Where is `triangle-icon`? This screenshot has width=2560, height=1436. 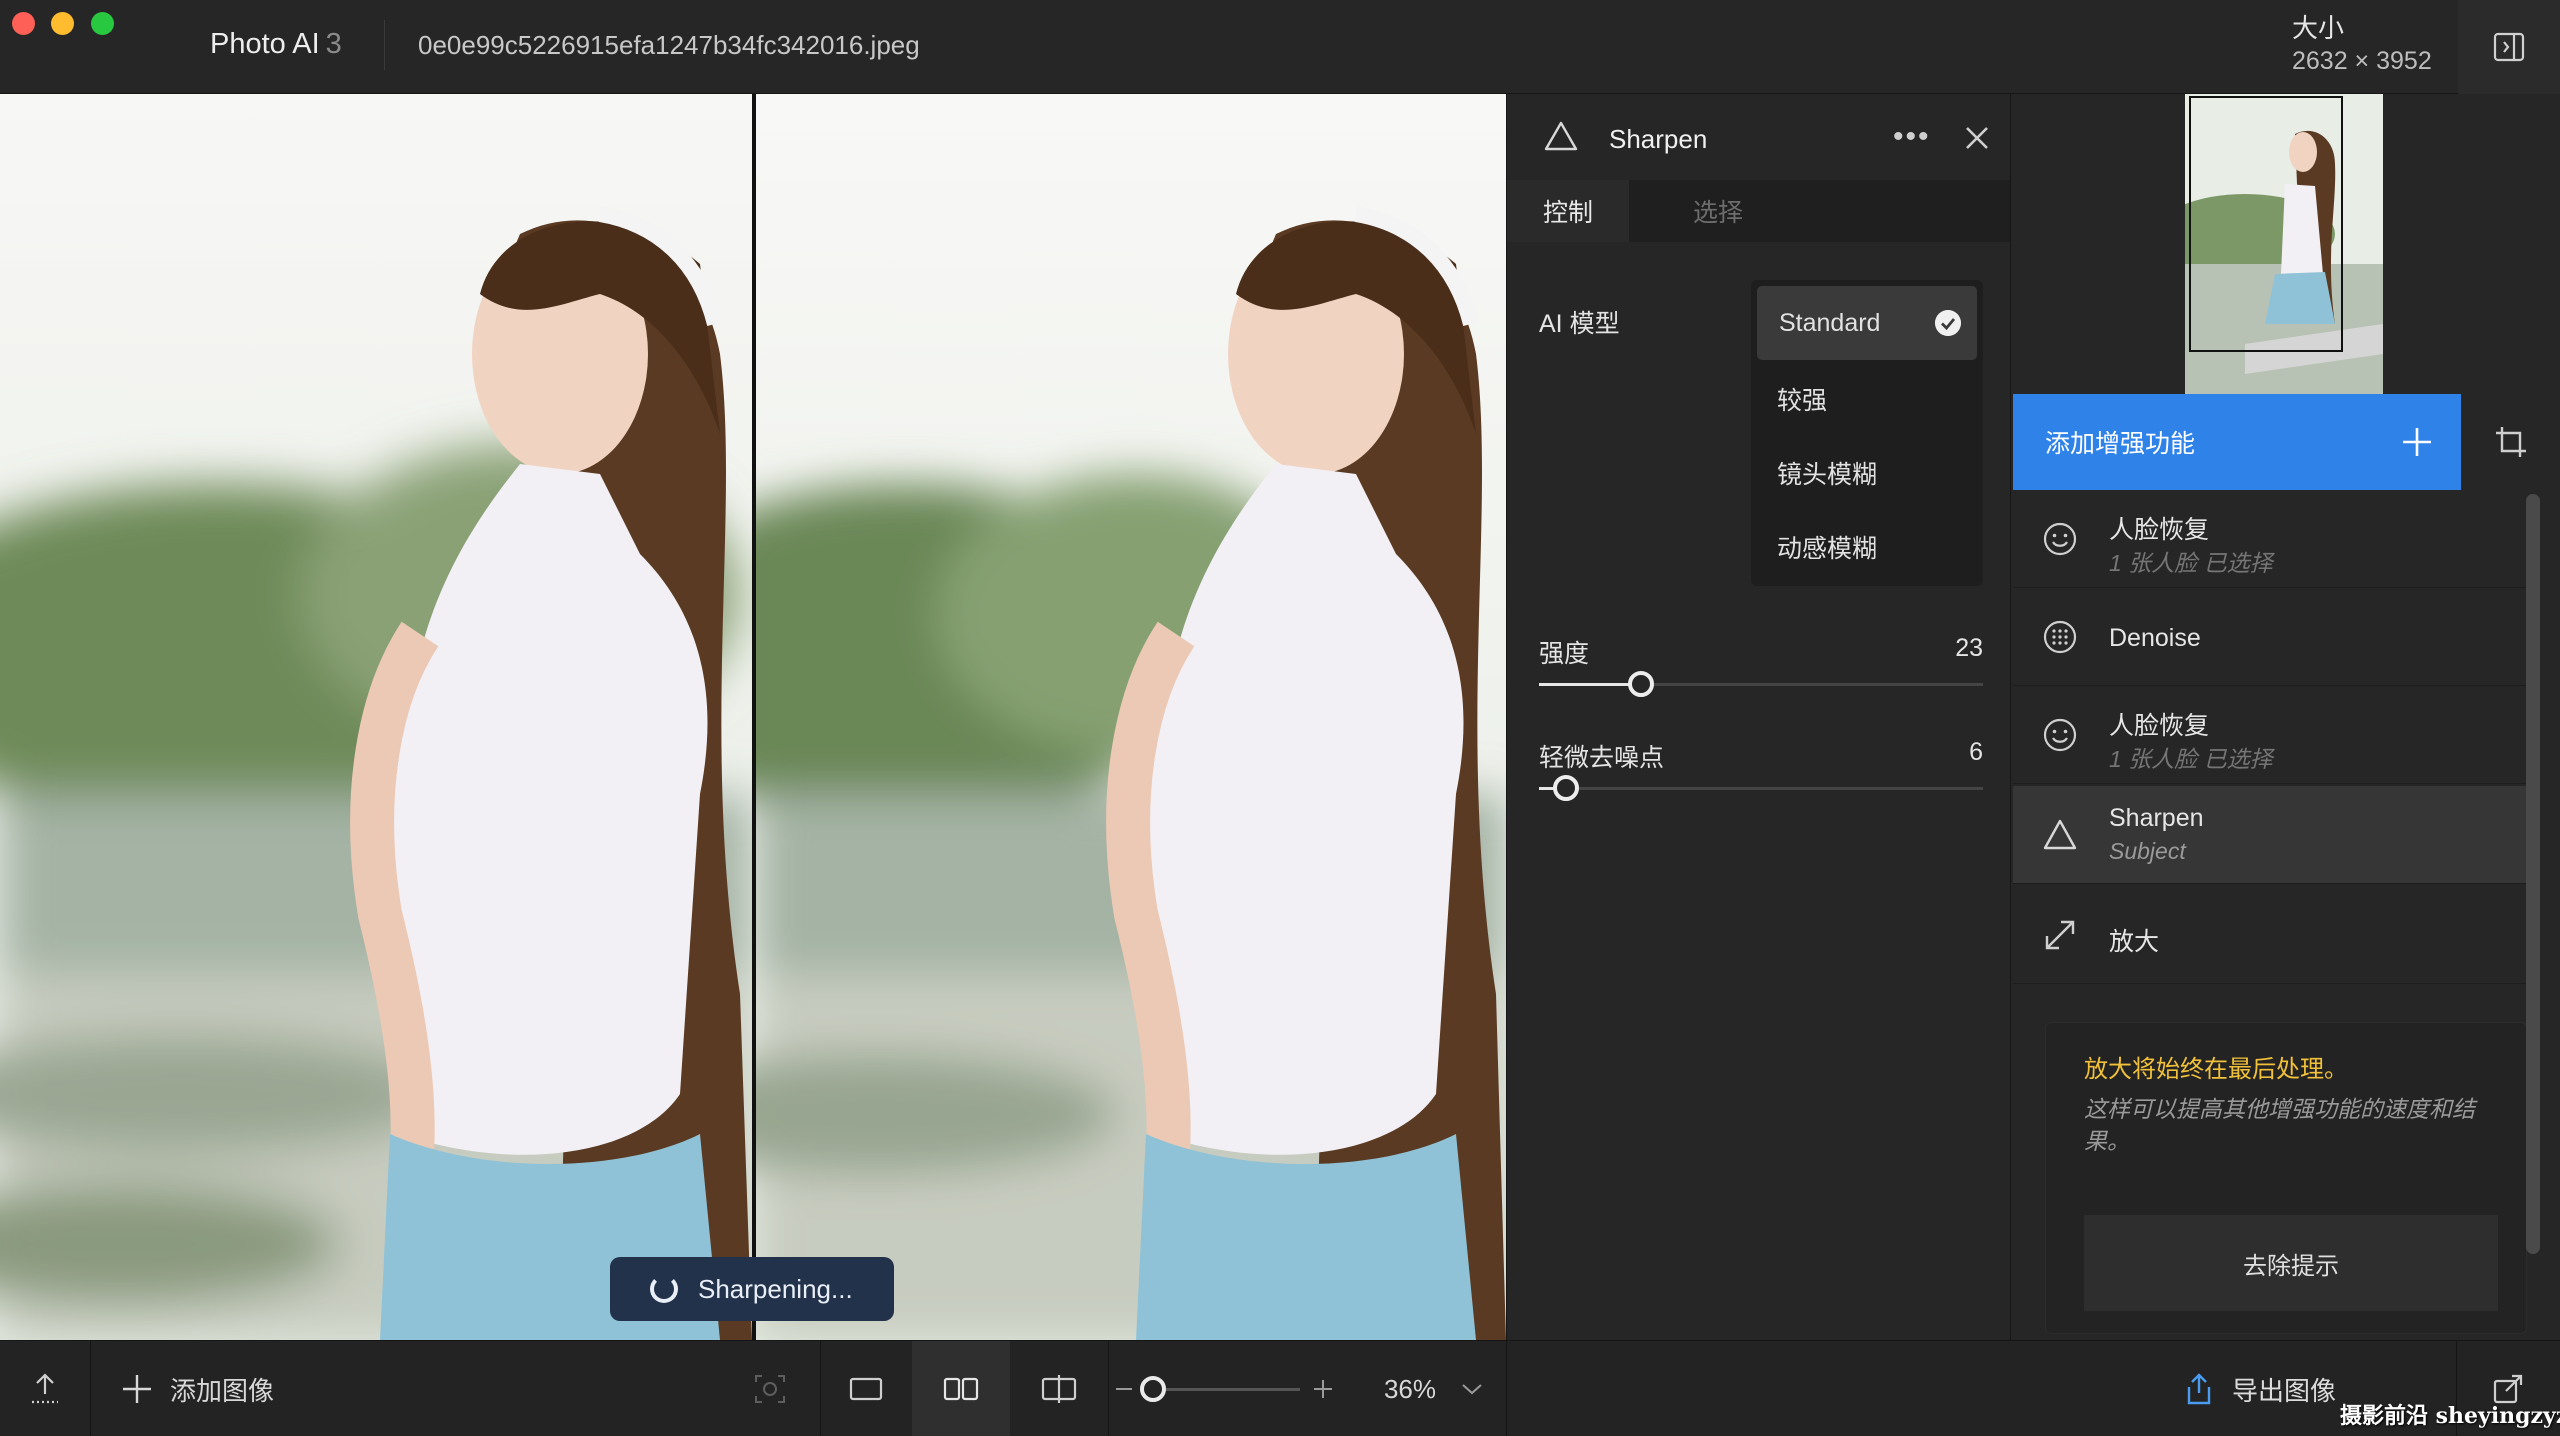 triangle-icon is located at coordinates (2060, 834).